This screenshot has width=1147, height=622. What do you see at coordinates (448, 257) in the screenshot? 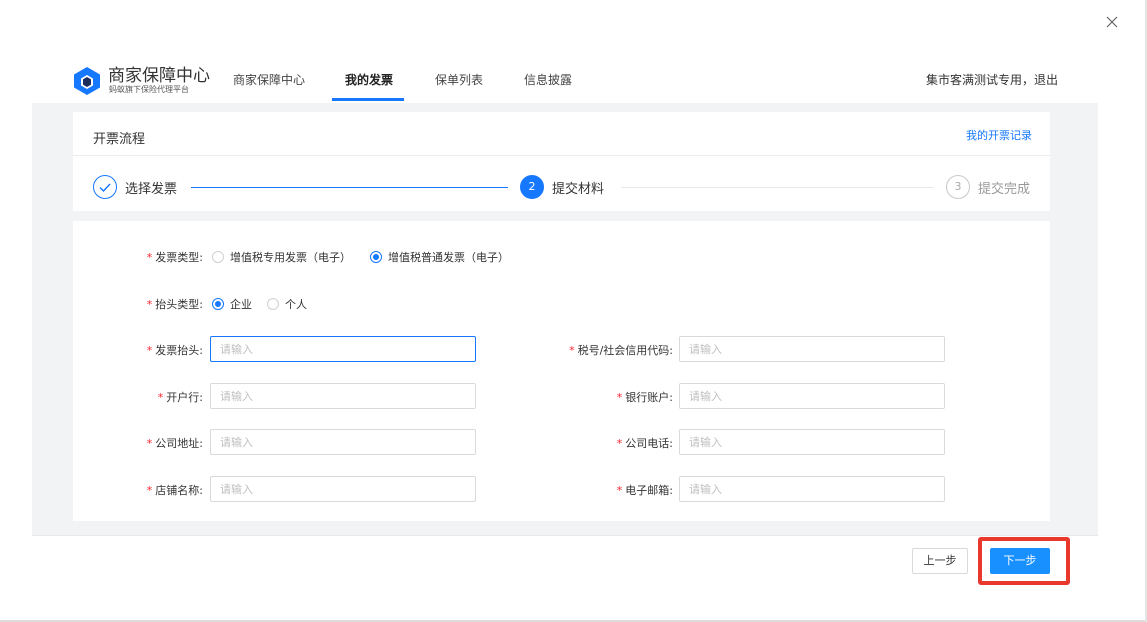
I see `radio-vat-normal-label: 增值税普通发票（电子）` at bounding box center [448, 257].